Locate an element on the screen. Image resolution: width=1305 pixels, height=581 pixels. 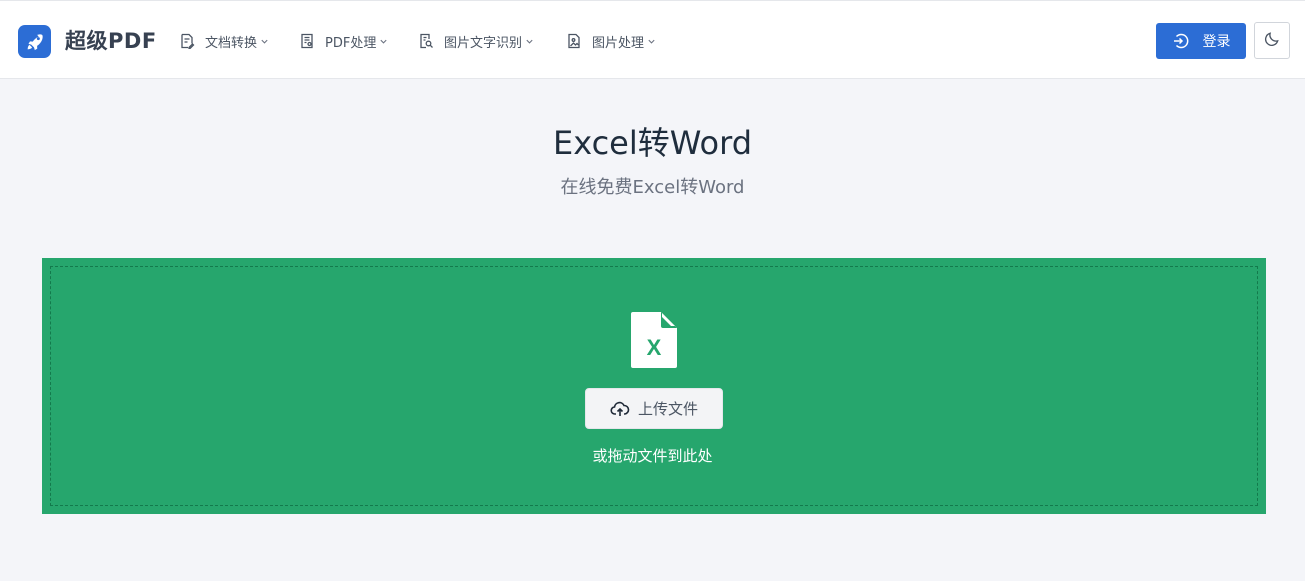
excel-file-icon: X is located at coordinates (654, 340).